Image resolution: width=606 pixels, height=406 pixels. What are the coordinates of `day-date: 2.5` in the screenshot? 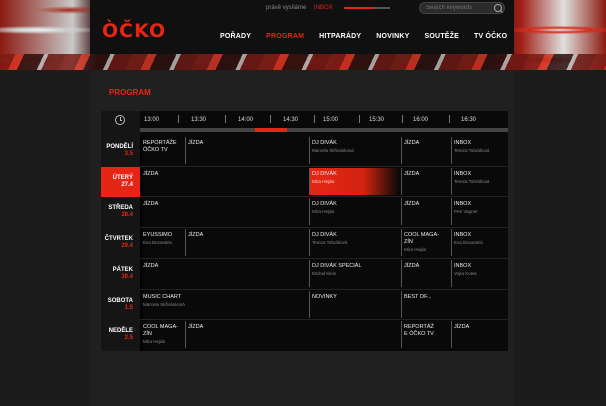 It's located at (128, 338).